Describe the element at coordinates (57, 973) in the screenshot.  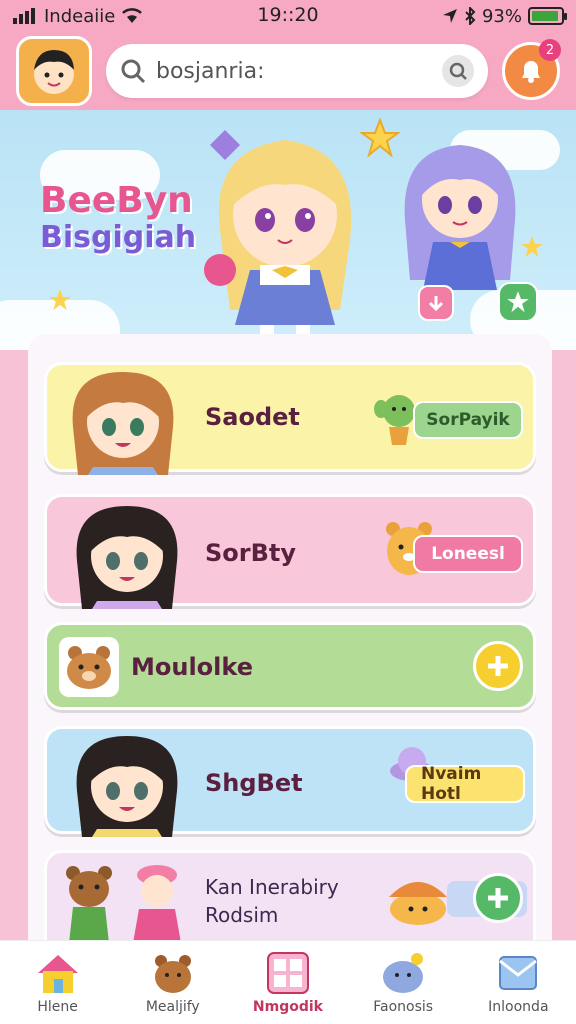
I see `house-icon` at that location.